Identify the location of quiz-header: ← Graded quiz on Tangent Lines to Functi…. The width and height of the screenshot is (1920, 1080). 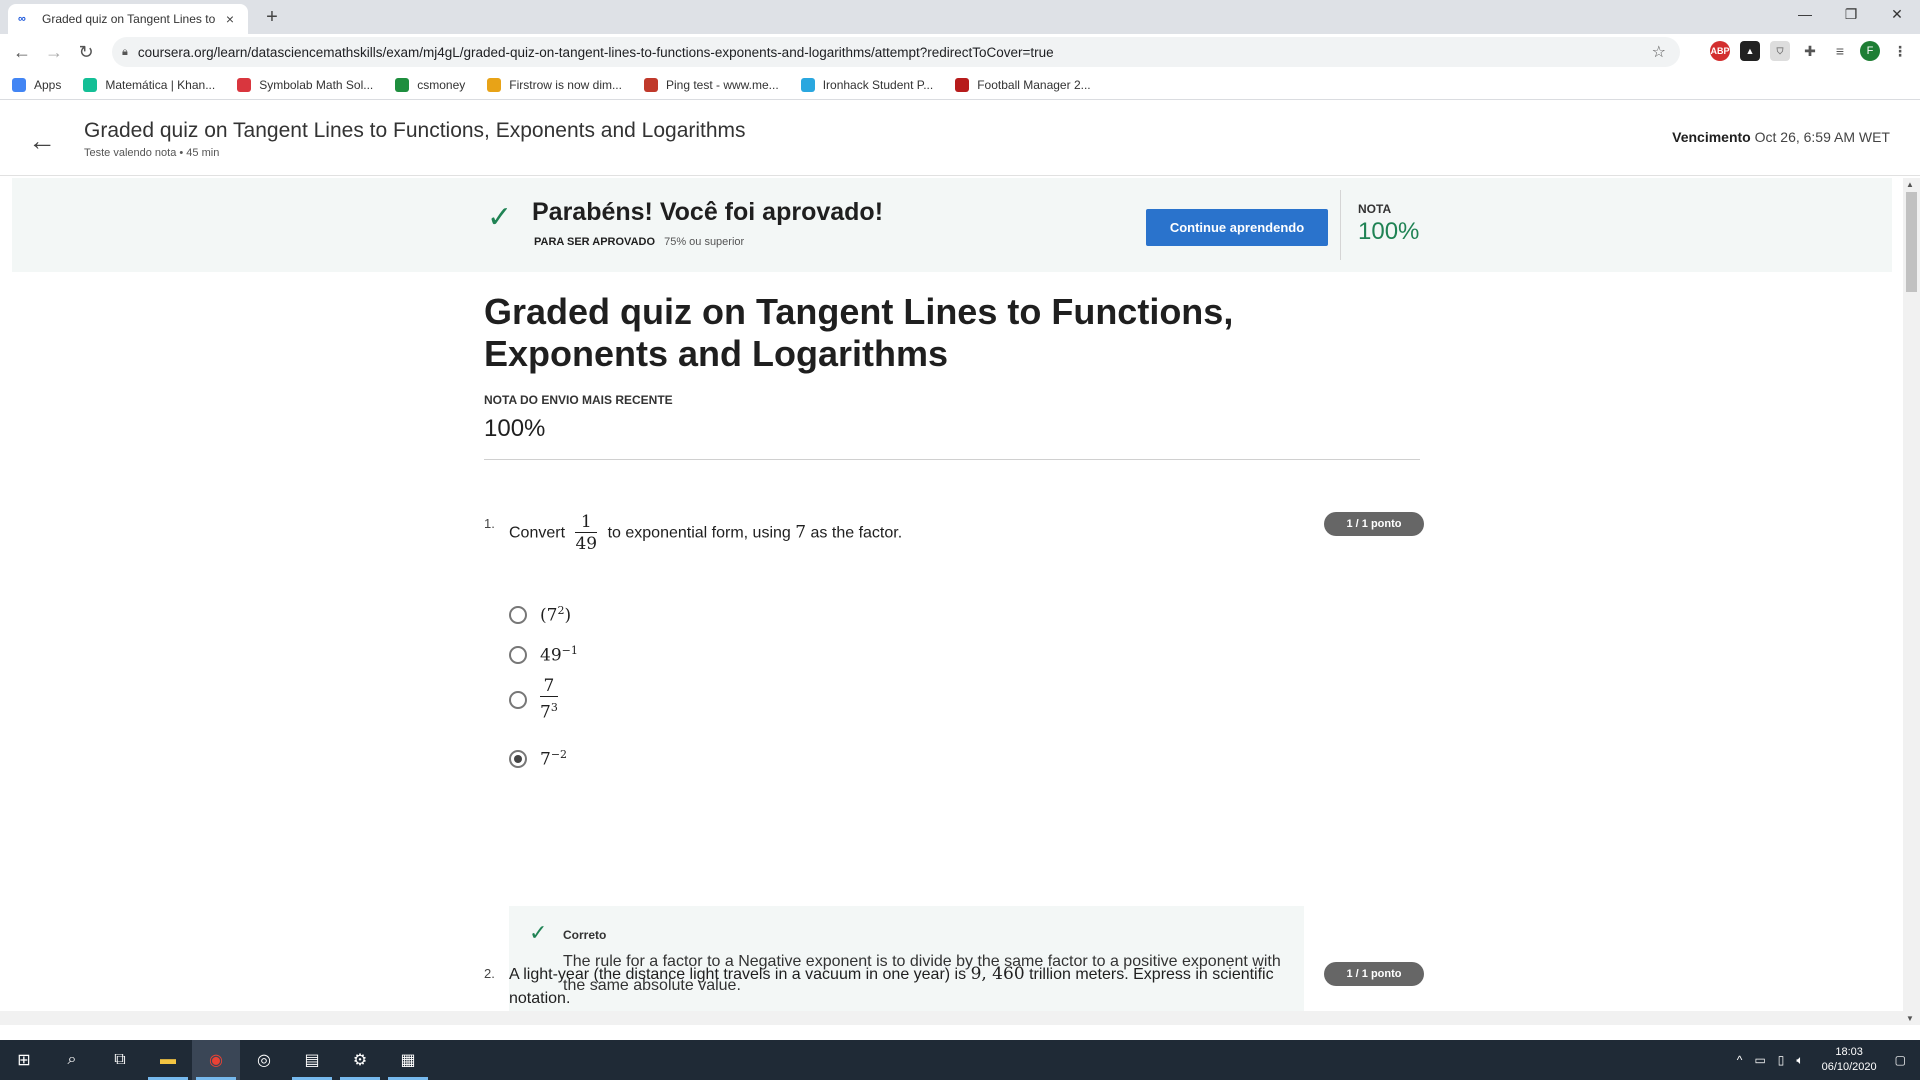
(960, 138).